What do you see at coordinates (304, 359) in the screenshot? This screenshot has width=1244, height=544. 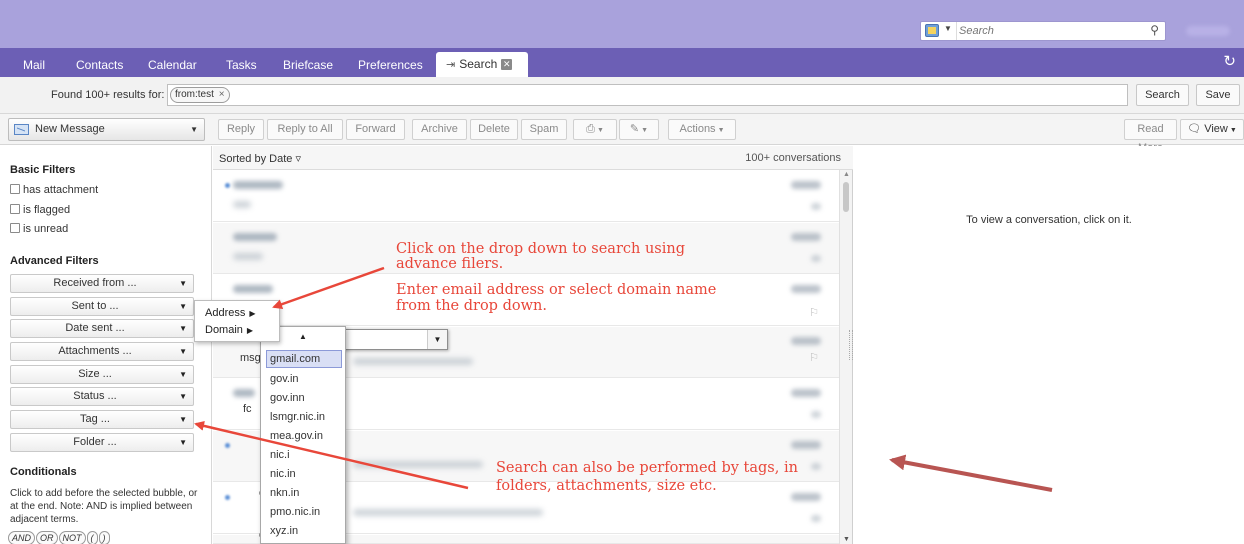 I see `domain-option: gmail.com` at bounding box center [304, 359].